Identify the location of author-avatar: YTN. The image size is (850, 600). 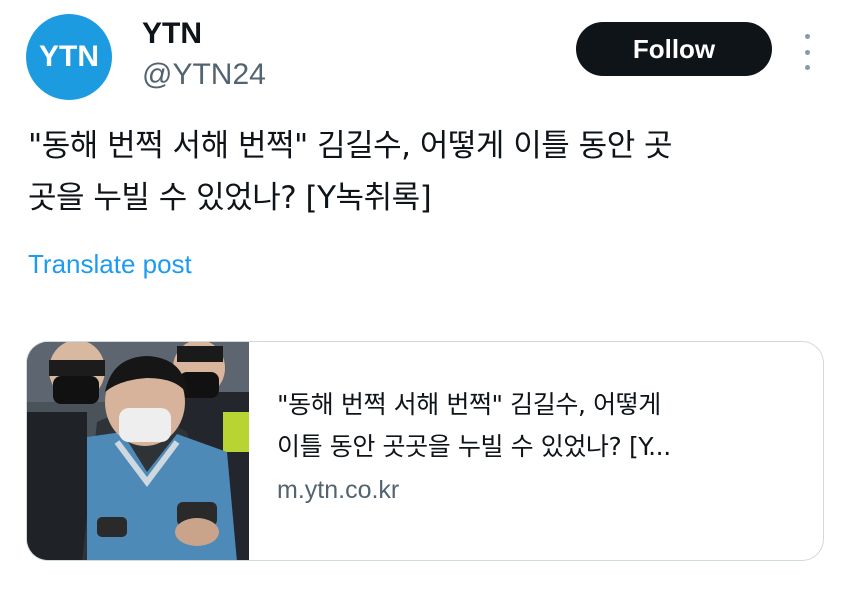
(69, 57).